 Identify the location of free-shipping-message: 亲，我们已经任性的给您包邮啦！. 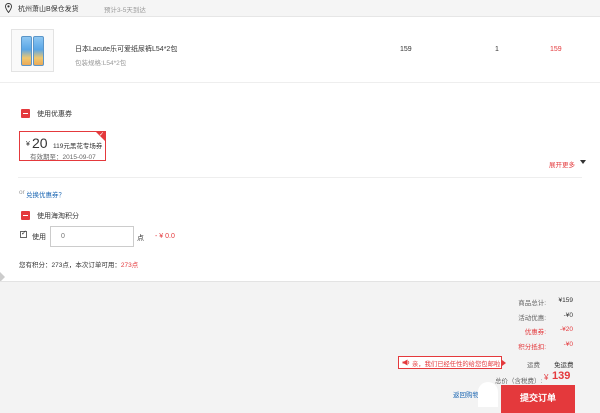
(459, 364).